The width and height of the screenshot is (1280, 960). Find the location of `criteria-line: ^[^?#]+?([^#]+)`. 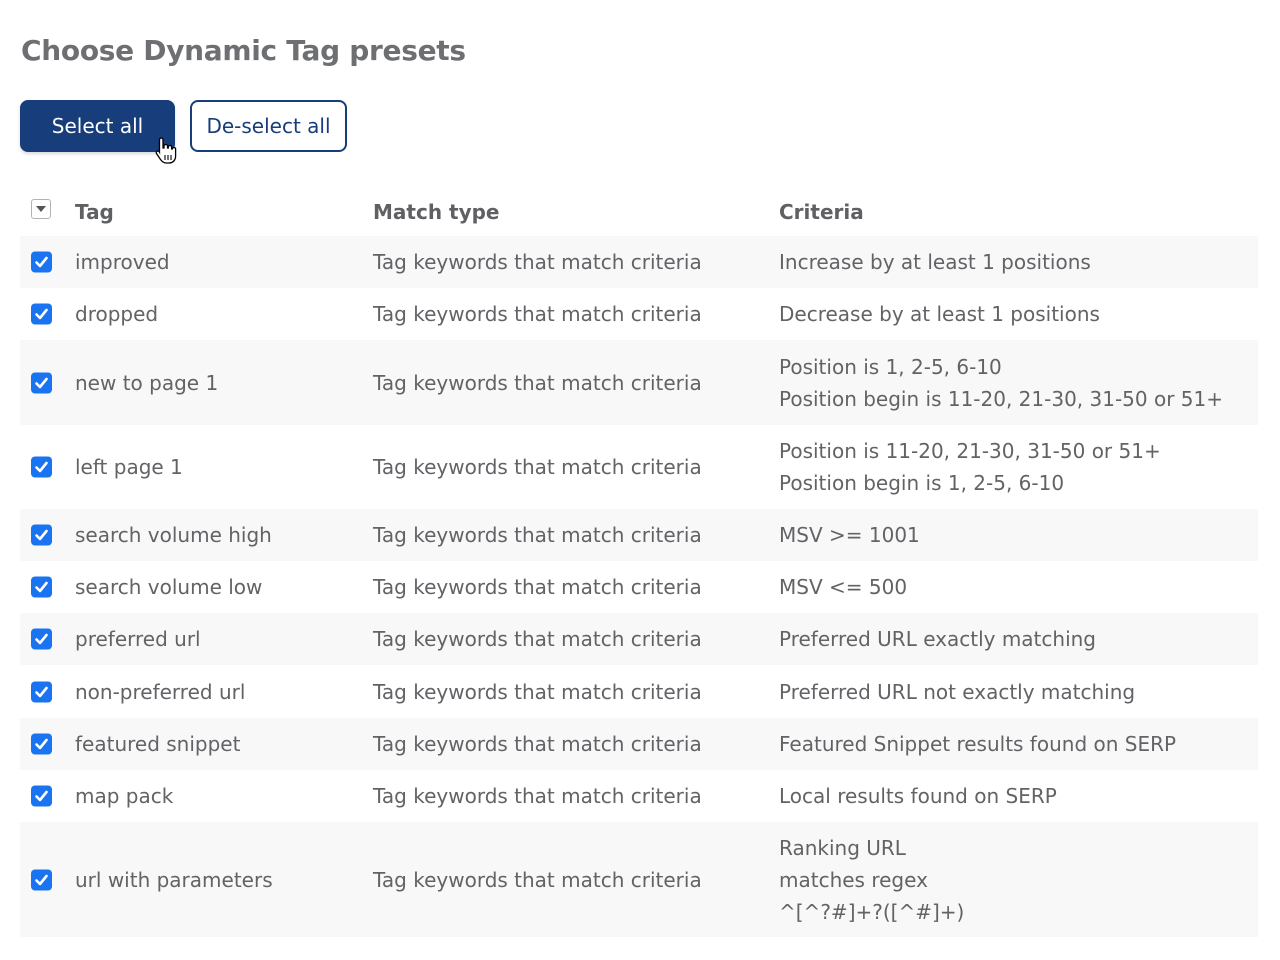

criteria-line: ^[^?#]+?([^#]+) is located at coordinates (872, 911).